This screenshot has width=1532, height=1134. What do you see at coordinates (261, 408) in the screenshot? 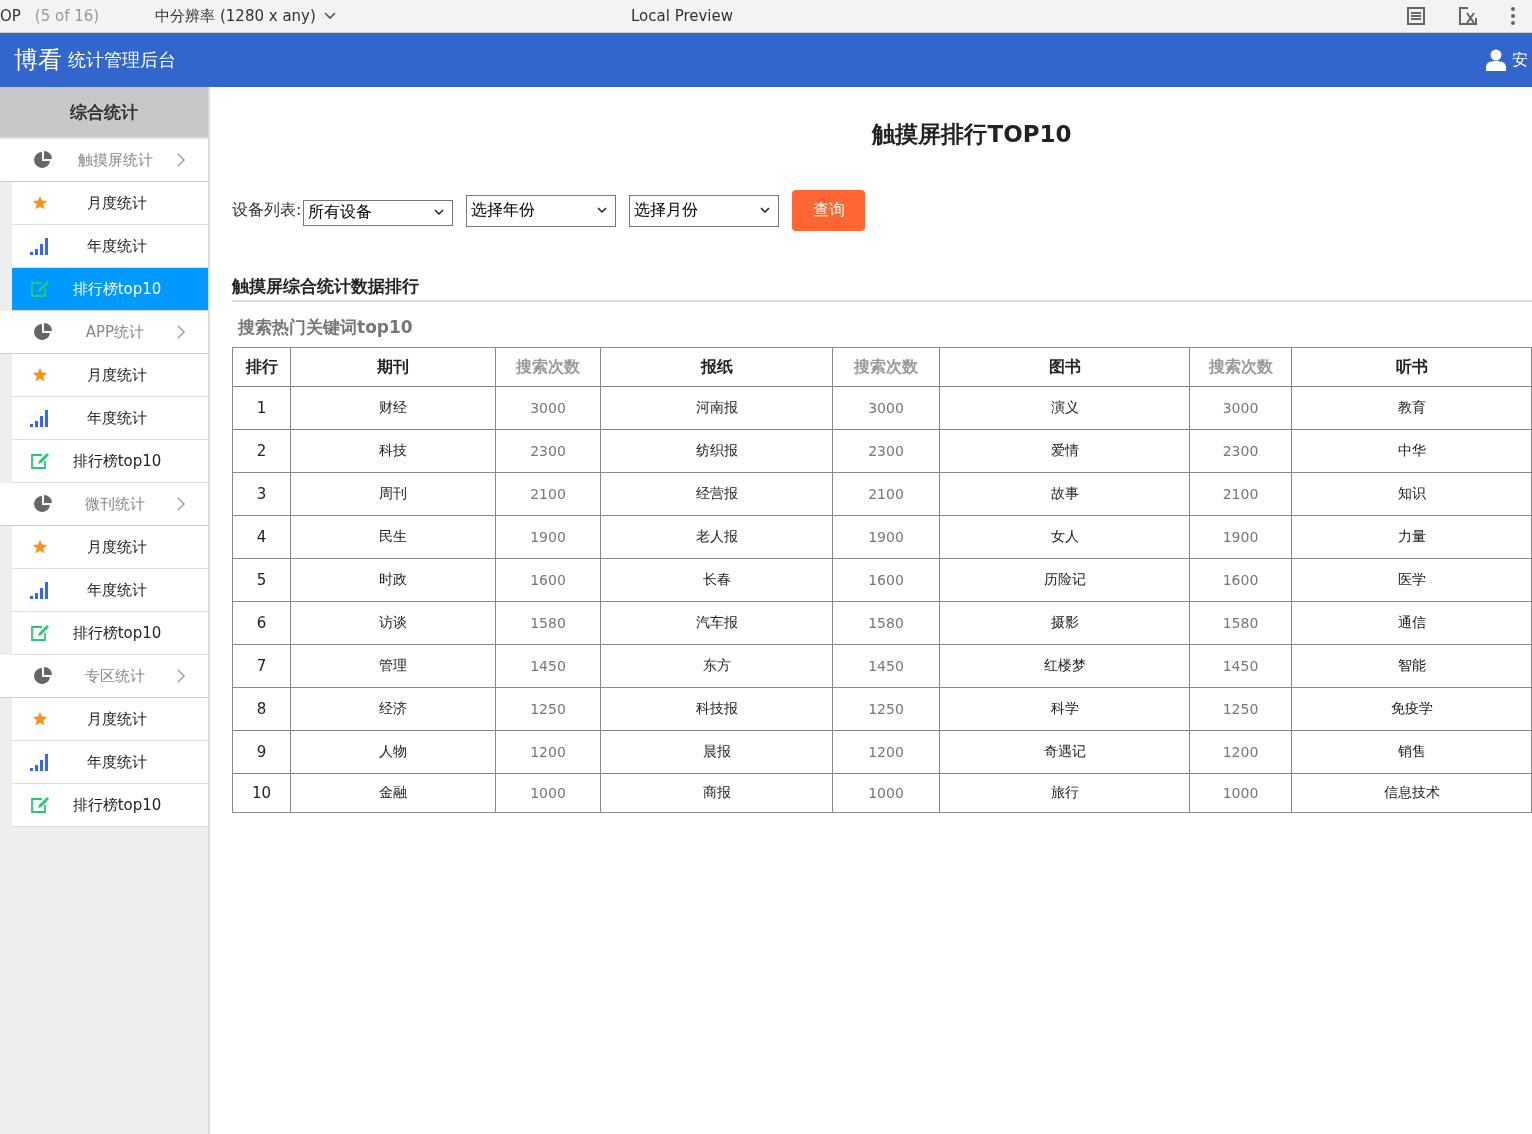
I see `table-cell: 1` at bounding box center [261, 408].